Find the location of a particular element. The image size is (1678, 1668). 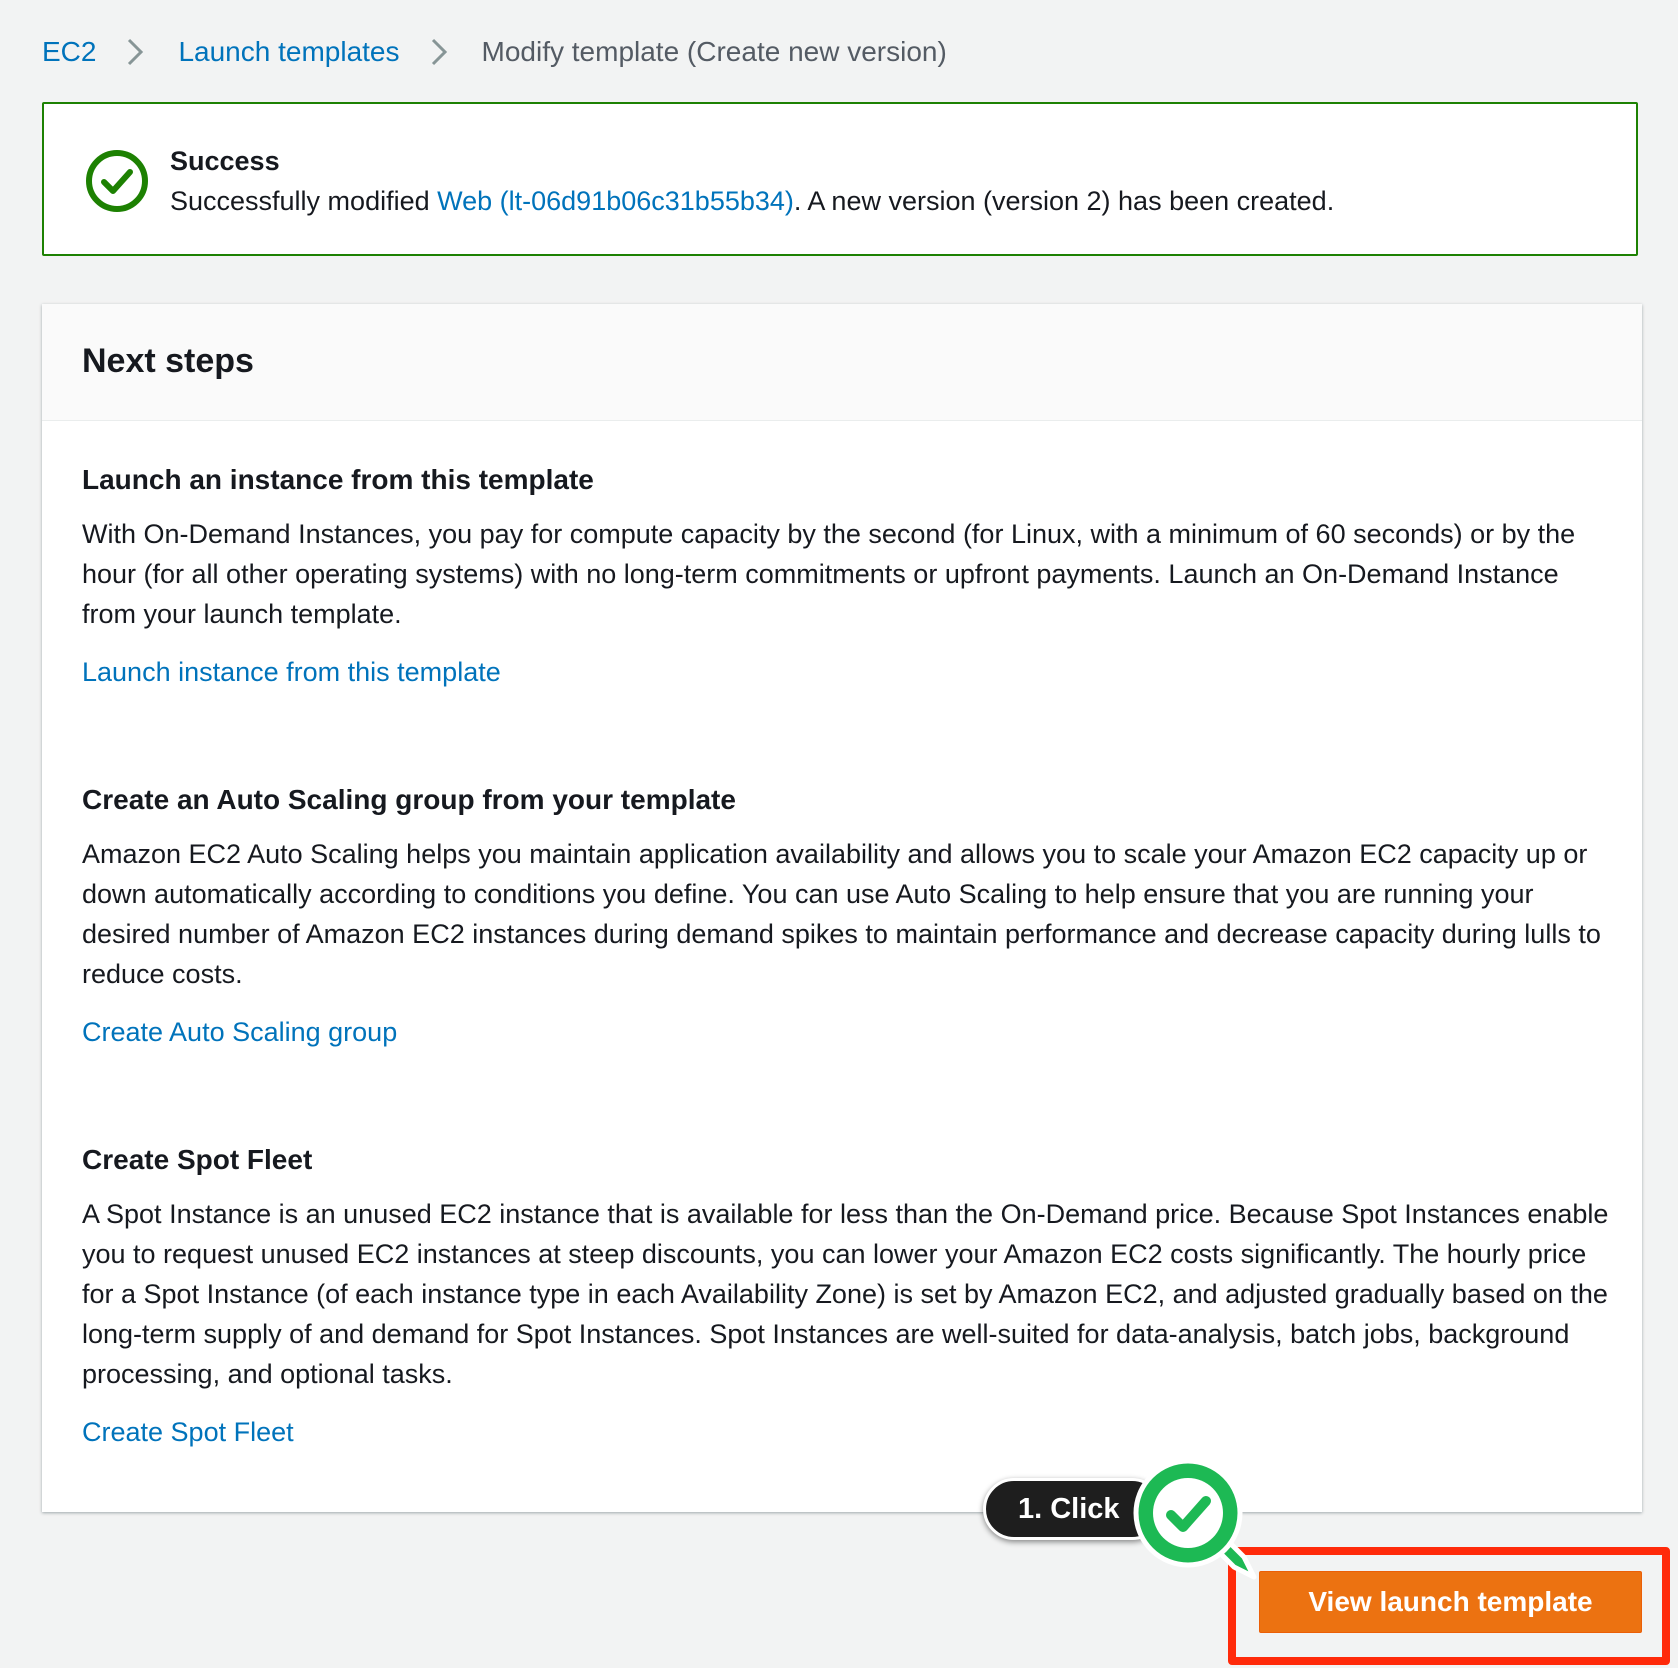

create-spot-fleet-link: Create Spot Fleet is located at coordinates (188, 1432).